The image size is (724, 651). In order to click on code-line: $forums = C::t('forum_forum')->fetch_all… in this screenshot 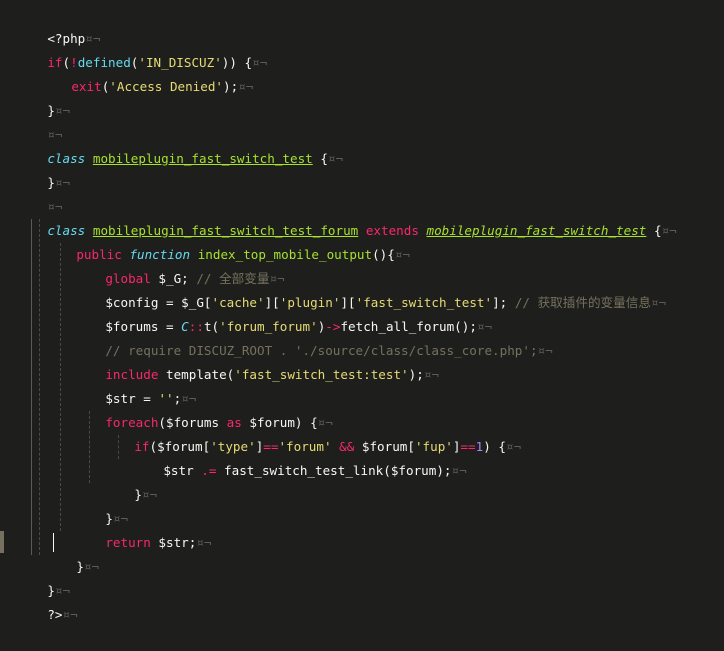, I will do `click(283, 312)`.